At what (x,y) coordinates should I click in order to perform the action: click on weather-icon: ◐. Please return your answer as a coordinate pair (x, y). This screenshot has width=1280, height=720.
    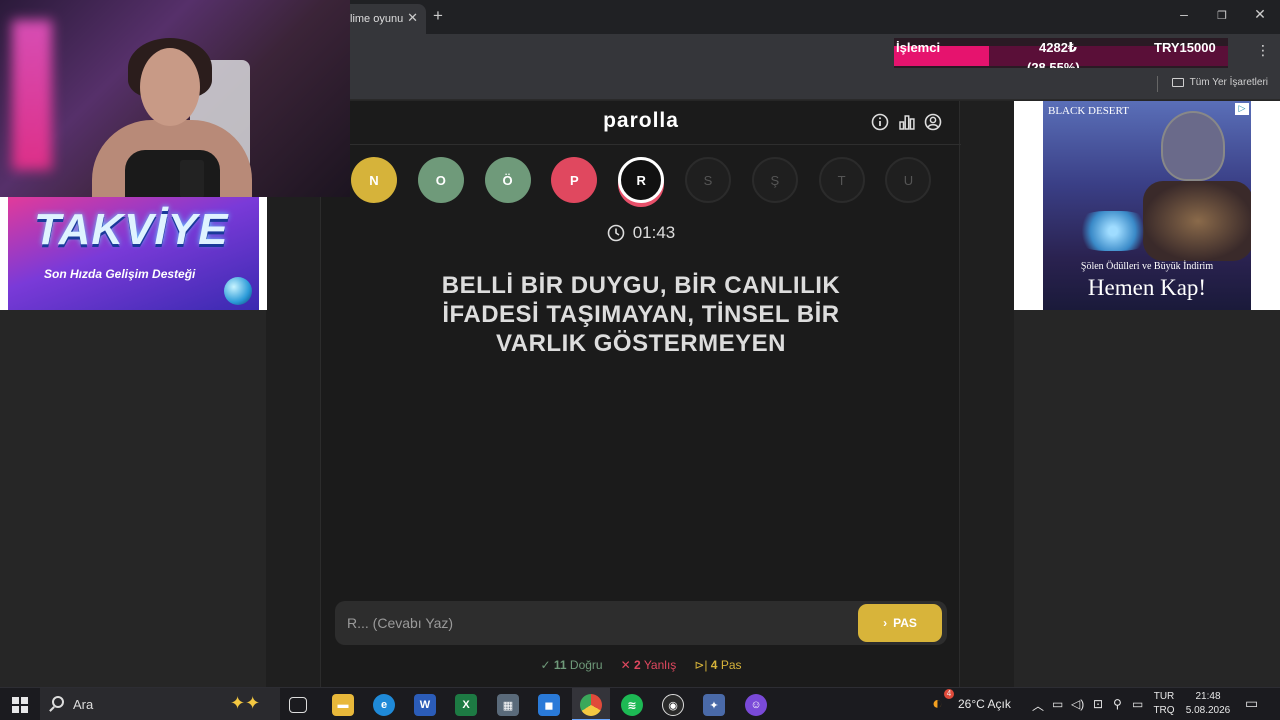
    Looking at the image, I should click on (937, 703).